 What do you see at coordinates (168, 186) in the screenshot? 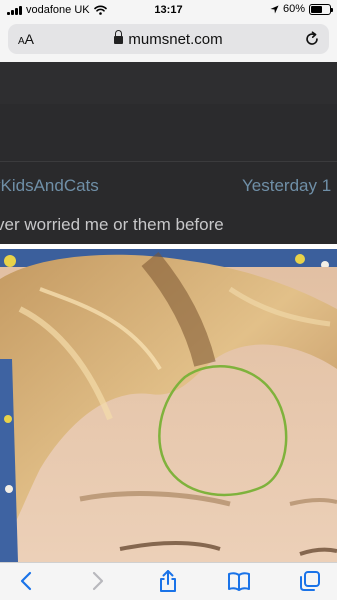
I see `post-header: yKidsAndCats Yesterday 1` at bounding box center [168, 186].